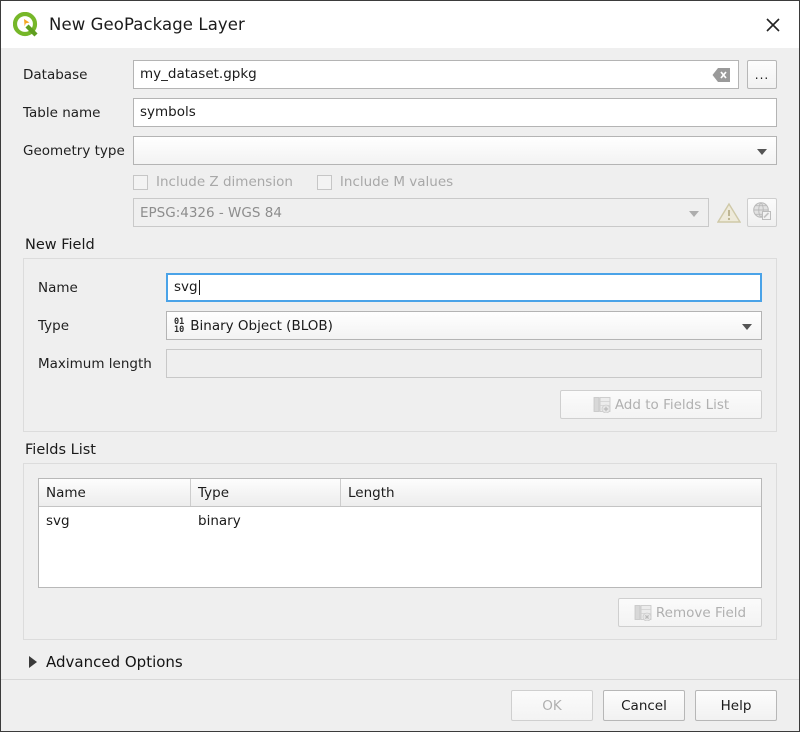 The image size is (800, 732). Describe the element at coordinates (115, 492) in the screenshot. I see `column-header-name: Name` at that location.